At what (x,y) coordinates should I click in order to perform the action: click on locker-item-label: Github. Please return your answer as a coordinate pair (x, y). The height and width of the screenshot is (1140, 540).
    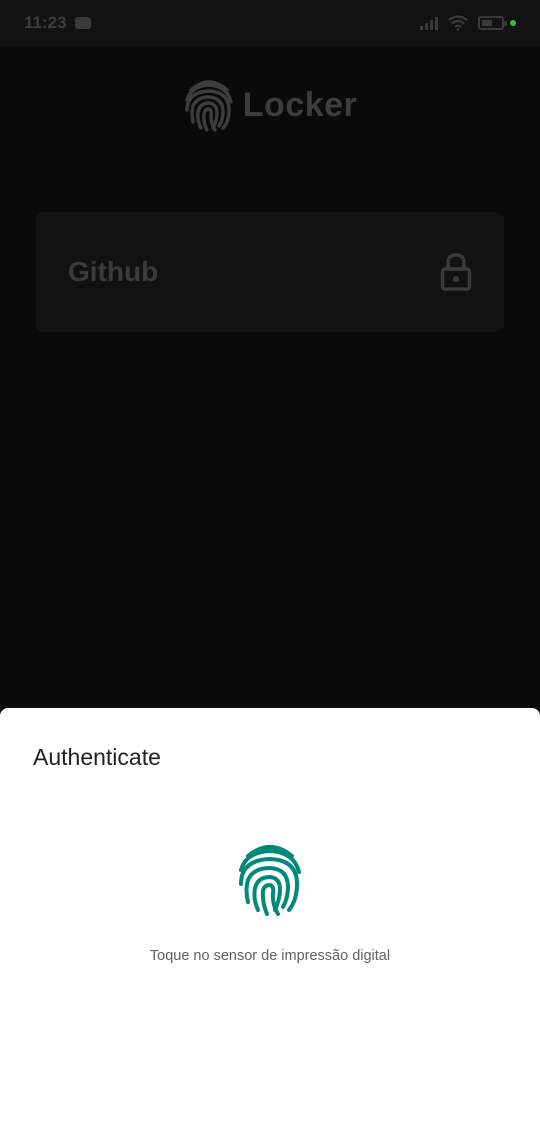
    Looking at the image, I should click on (113, 271).